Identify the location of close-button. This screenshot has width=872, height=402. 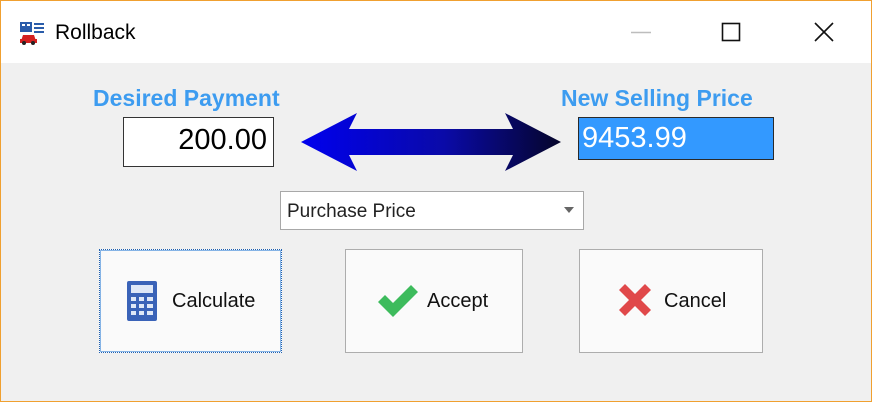
(823, 32).